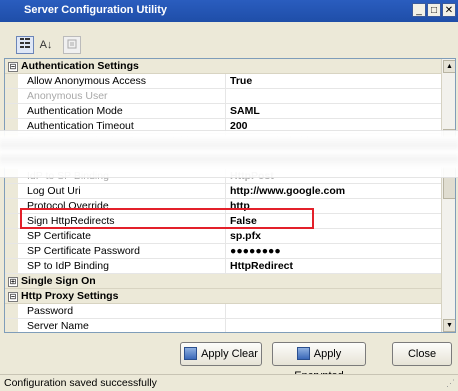 This screenshot has width=458, height=391. I want to click on property-row: Authentication Mode SAML, so click(223, 111).